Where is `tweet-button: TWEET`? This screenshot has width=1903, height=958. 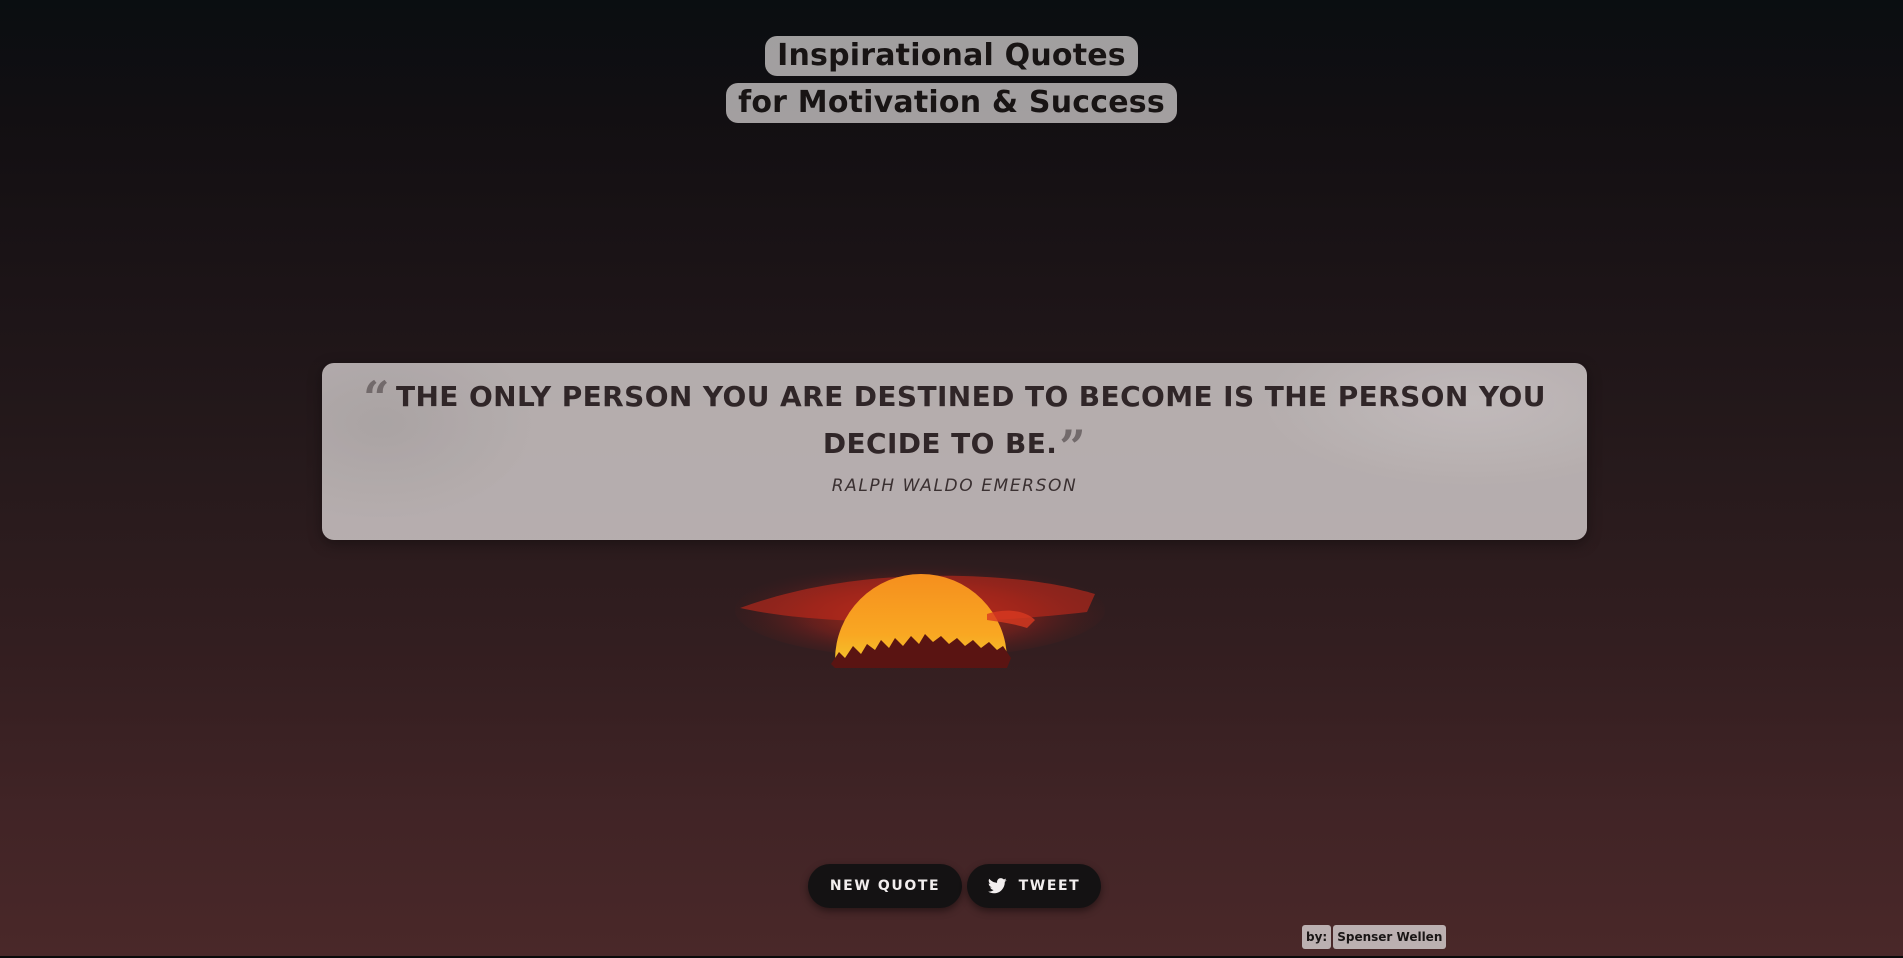 tweet-button: TWEET is located at coordinates (1034, 886).